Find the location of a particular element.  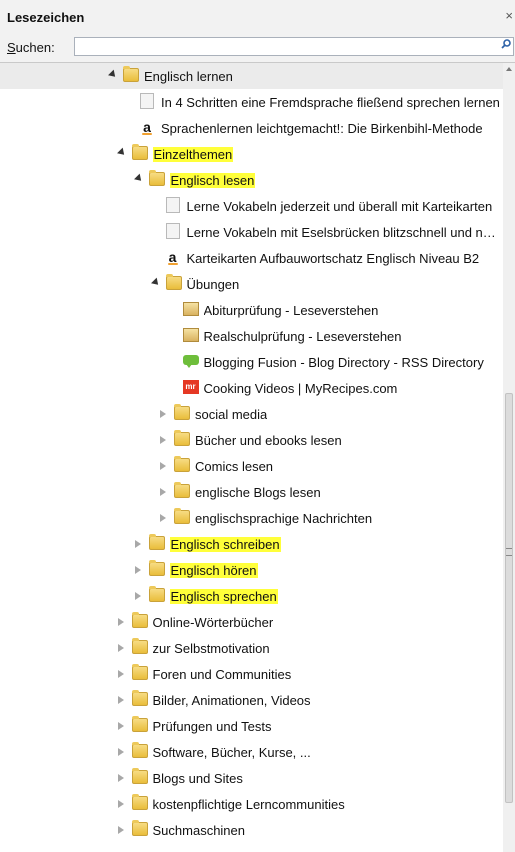

bookmark-folder: Bilder, Animationen, Videos is located at coordinates (251, 700).